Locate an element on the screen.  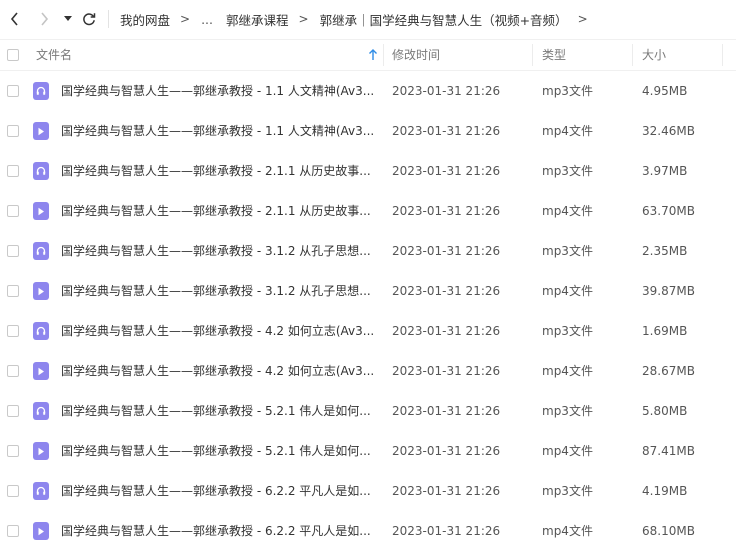
breadcrumb-current: 郭继承｜国学经典与智慧人生（视频+音频） is located at coordinates (444, 19).